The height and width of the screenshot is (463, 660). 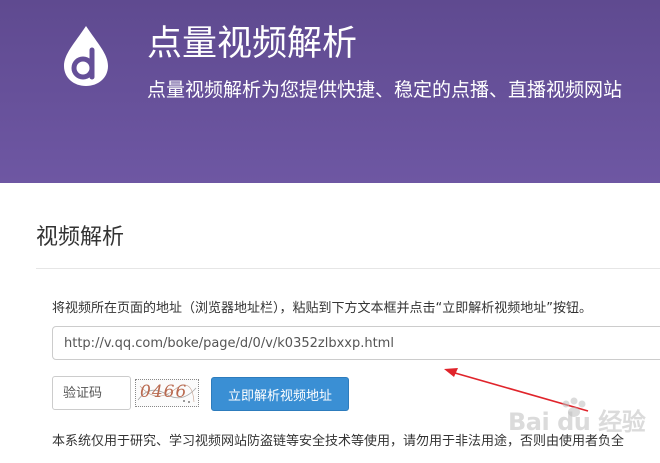 What do you see at coordinates (385, 90) in the screenshot?
I see `site-subtitle: 点量视频解析为您提供快捷、稳定的点播、直播视频网站` at bounding box center [385, 90].